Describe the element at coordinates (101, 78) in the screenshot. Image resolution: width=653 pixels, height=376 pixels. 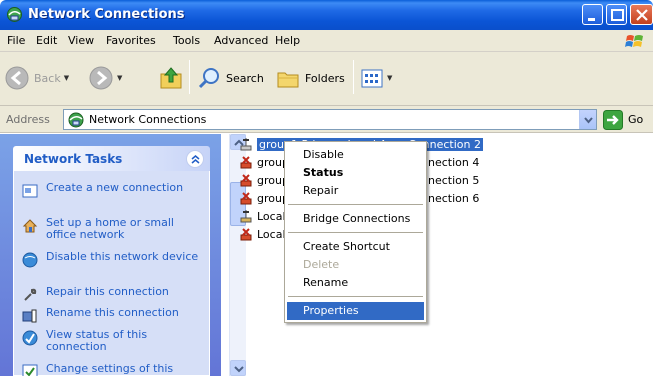
I see `forward-arrow-icon` at that location.